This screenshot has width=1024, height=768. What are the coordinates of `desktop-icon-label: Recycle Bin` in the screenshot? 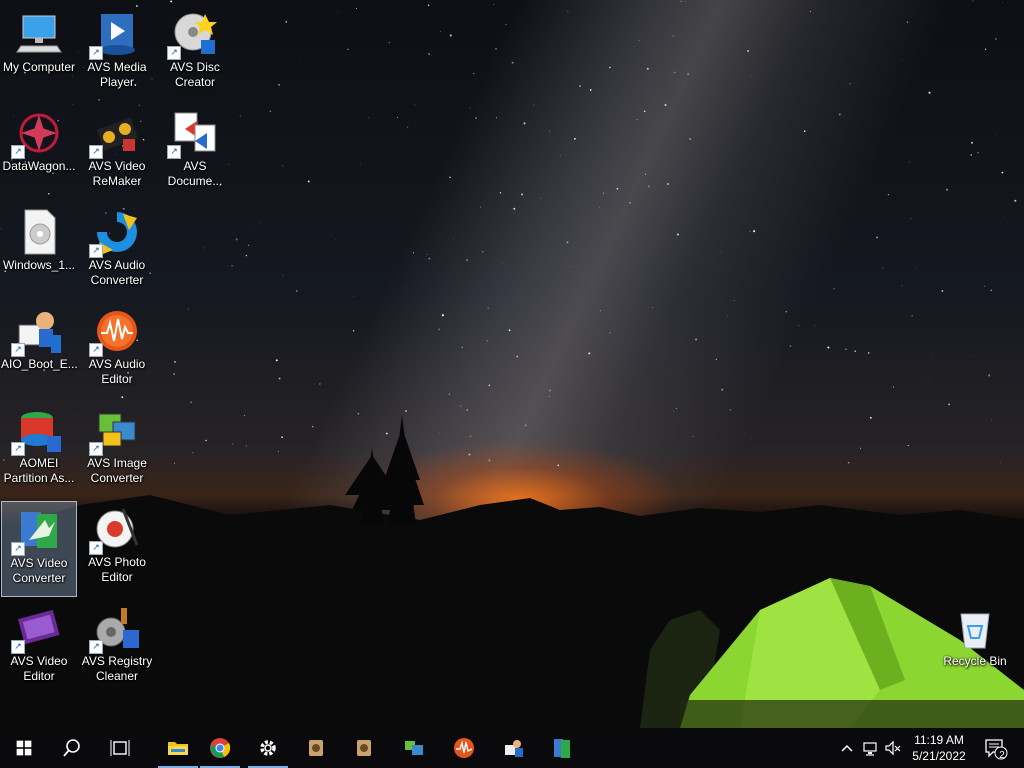 It's located at (975, 661).